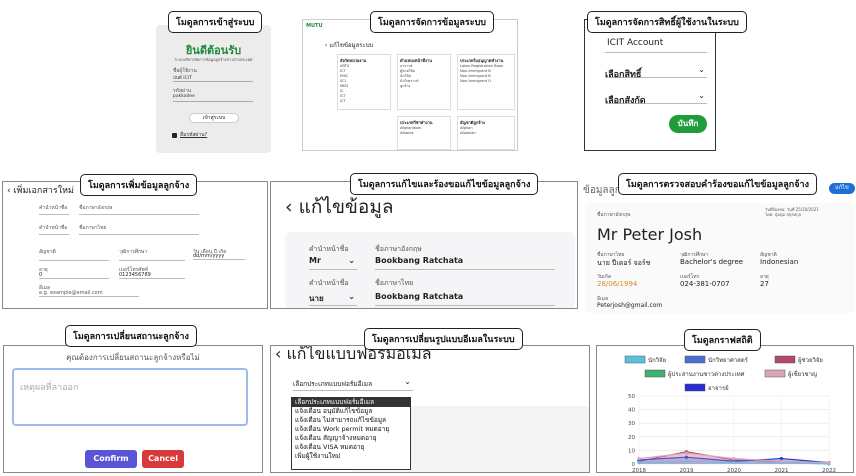  I want to click on save-button: บันทึก, so click(688, 124).